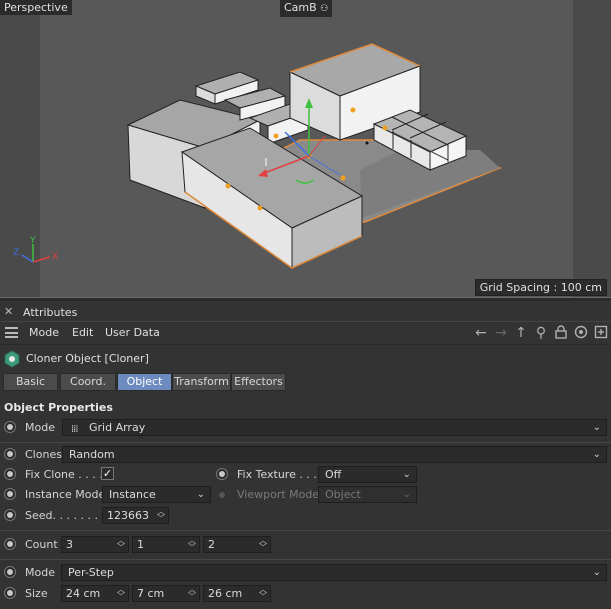  I want to click on size-z-input: 26 cm ︿ ﹀, so click(237, 593).